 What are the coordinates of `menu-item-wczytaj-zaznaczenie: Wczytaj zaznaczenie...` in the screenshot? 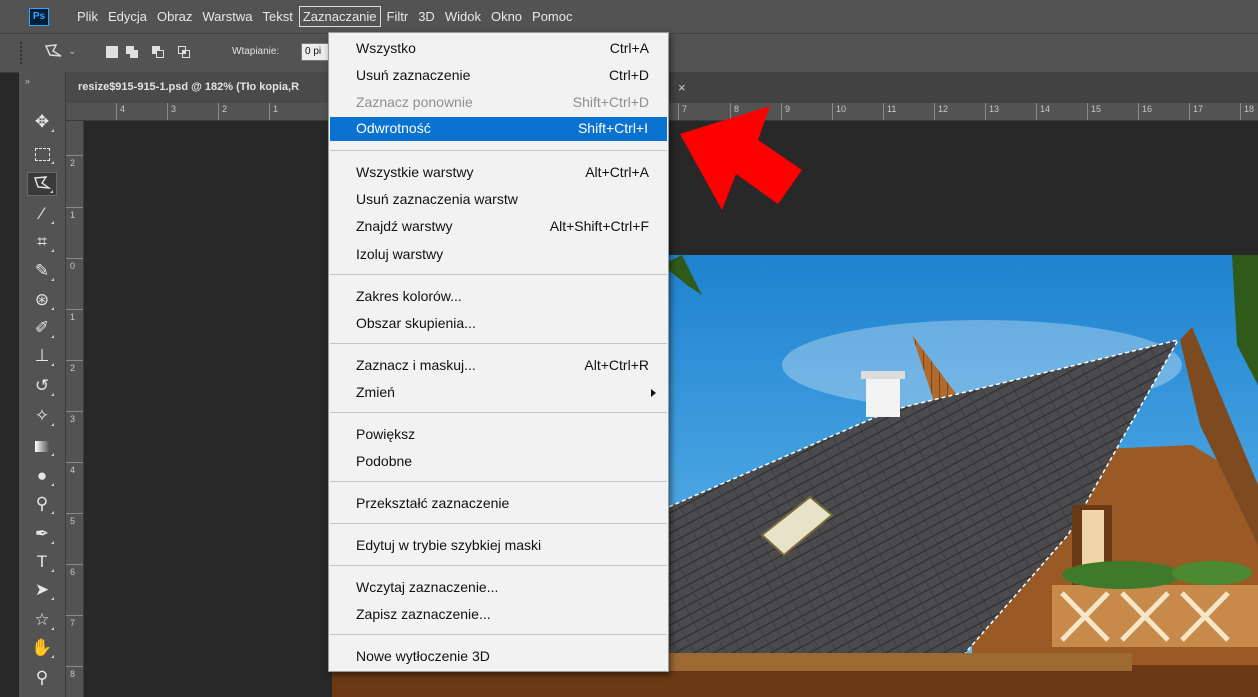 It's located at (498, 588).